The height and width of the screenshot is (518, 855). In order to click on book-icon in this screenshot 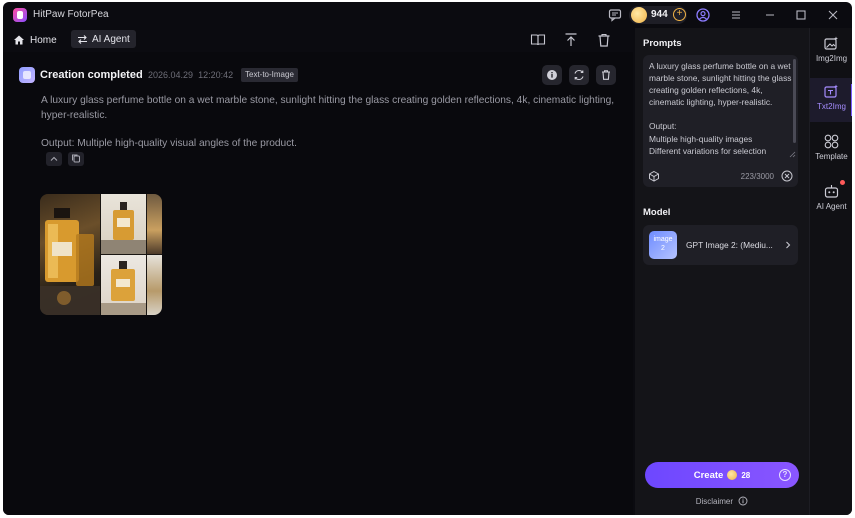, I will do `click(538, 40)`.